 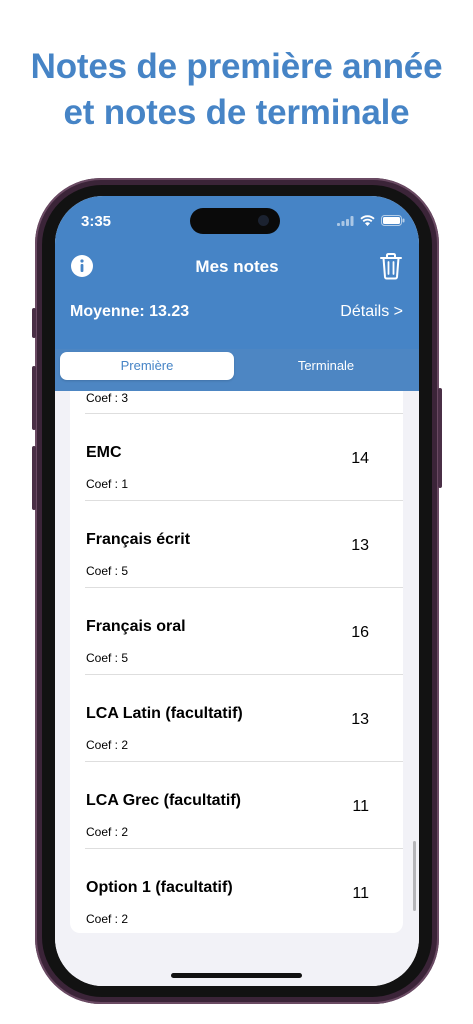 I want to click on trash-icon, so click(x=391, y=266).